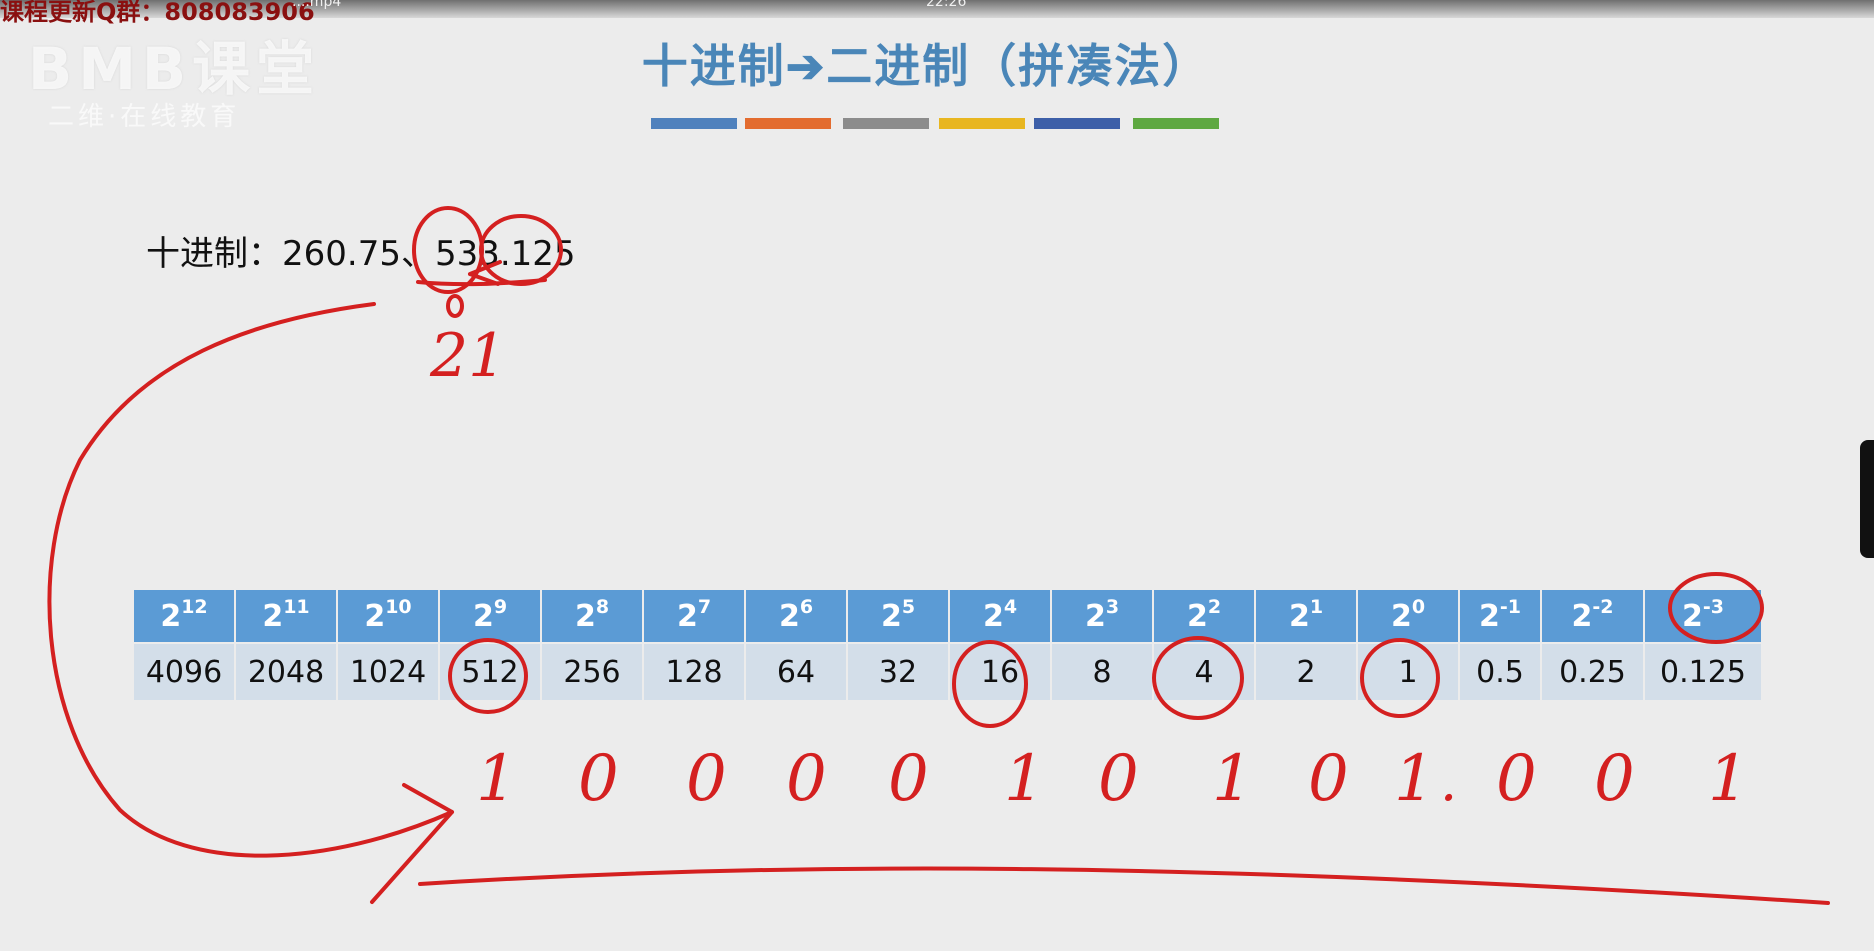 Image resolution: width=1874 pixels, height=951 pixels. Describe the element at coordinates (1112, 607) in the screenshot. I see `power-exponent: 3` at that location.